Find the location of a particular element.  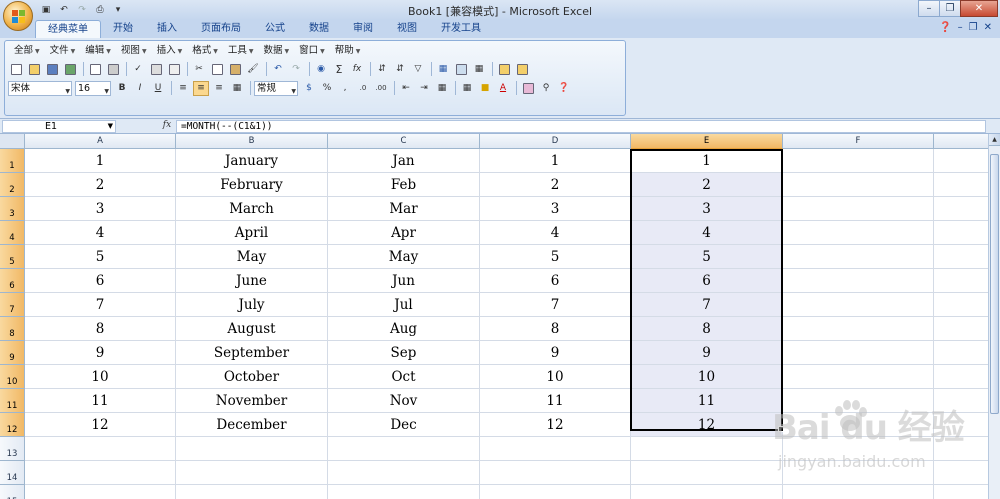

menu-data: 数据 ▼ is located at coordinates (276, 51).